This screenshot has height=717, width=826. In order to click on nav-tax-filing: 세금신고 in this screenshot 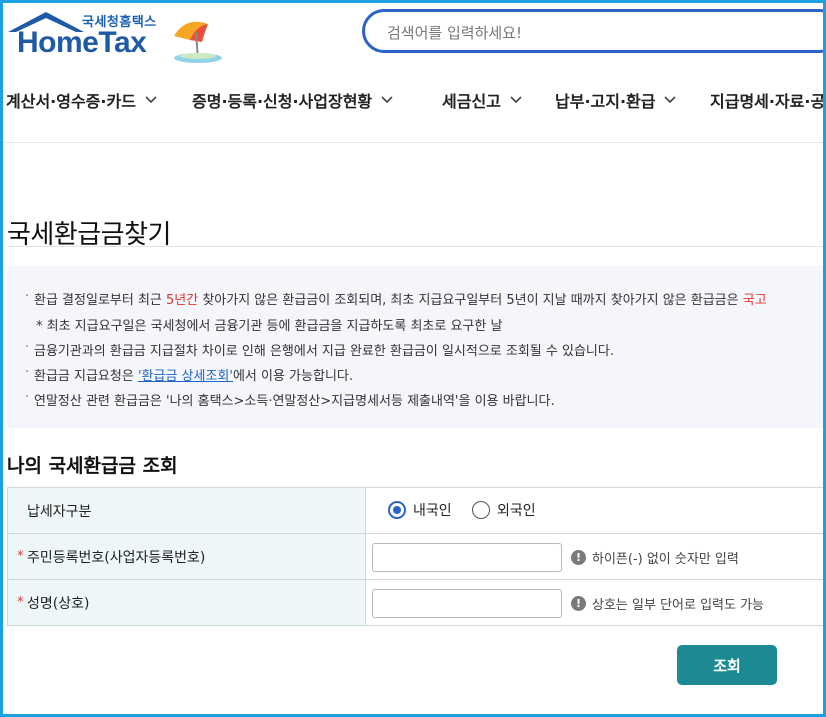, I will do `click(482, 100)`.